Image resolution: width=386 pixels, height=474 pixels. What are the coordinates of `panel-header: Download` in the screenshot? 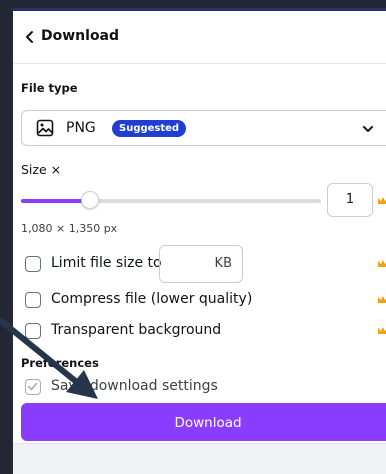 It's located at (199, 37).